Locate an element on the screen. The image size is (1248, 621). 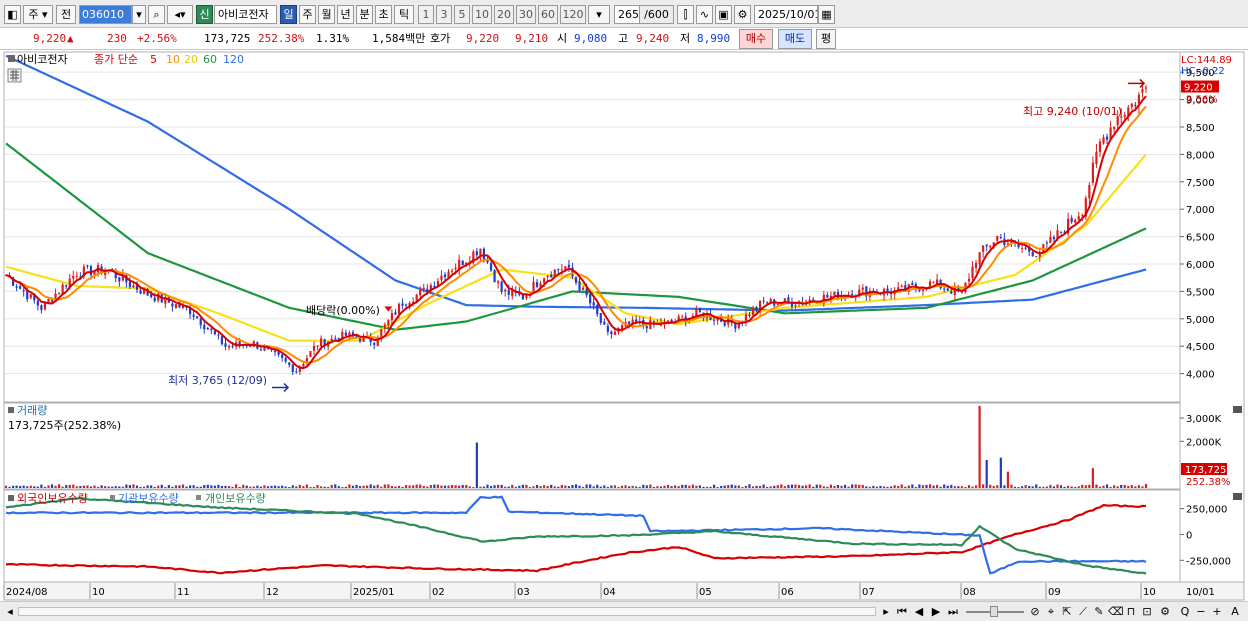
tab-week: 주 is located at coordinates (307, 14).